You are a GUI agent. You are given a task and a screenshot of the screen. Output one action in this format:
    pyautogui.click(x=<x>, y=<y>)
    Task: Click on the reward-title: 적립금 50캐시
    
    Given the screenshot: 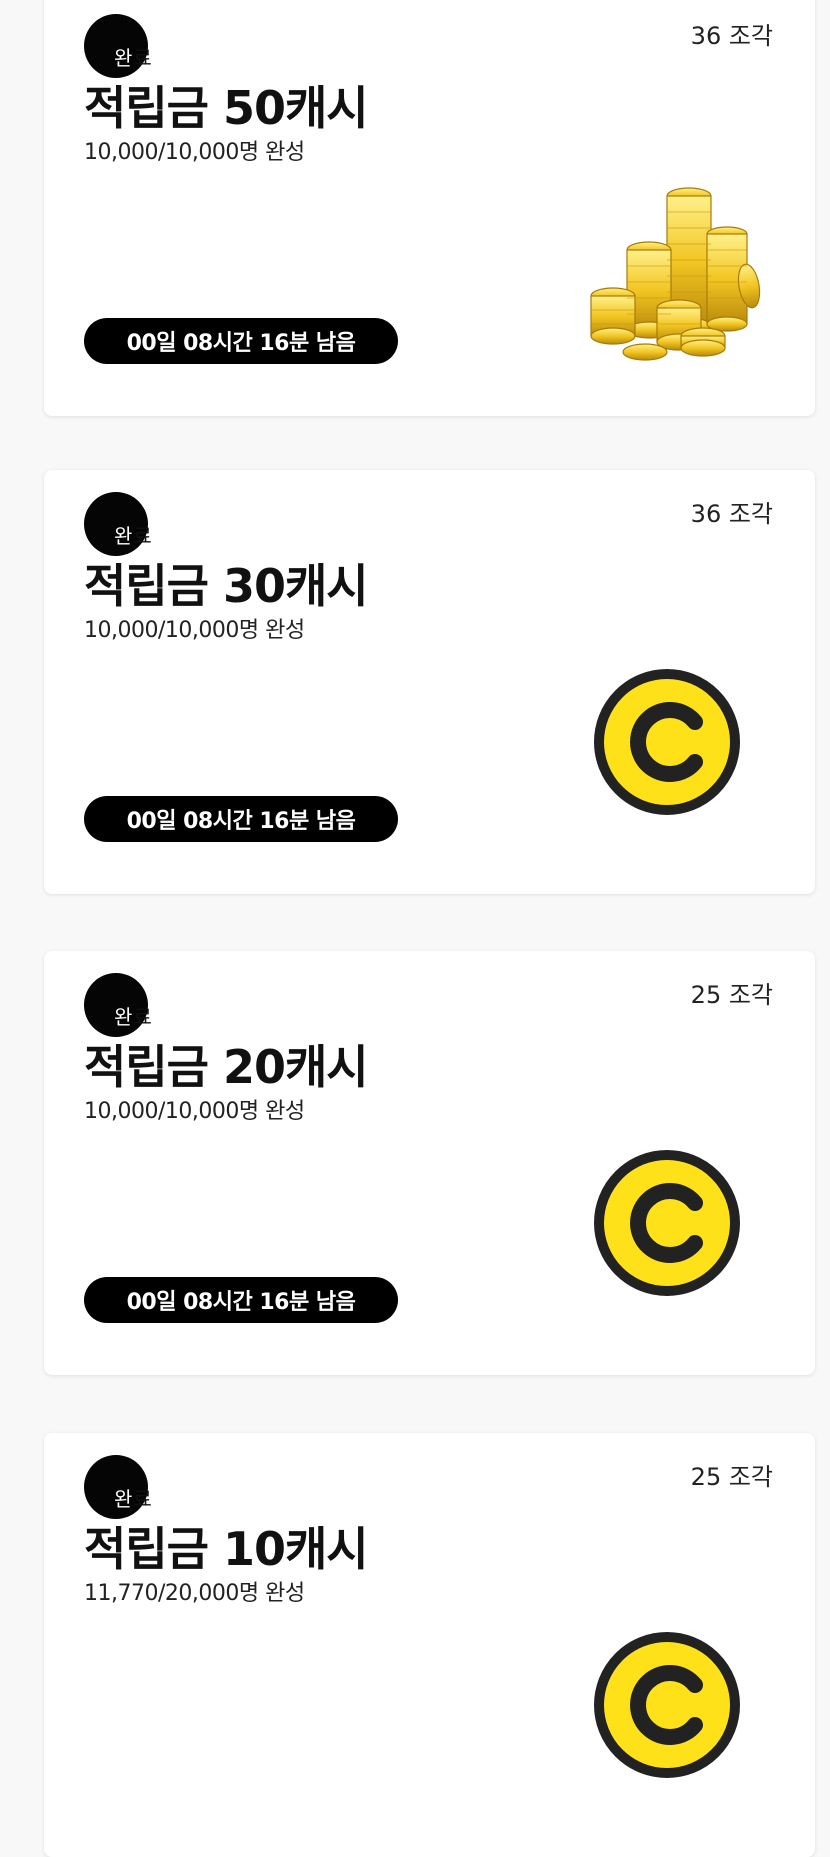 What is the action you would take?
    pyautogui.click(x=226, y=108)
    